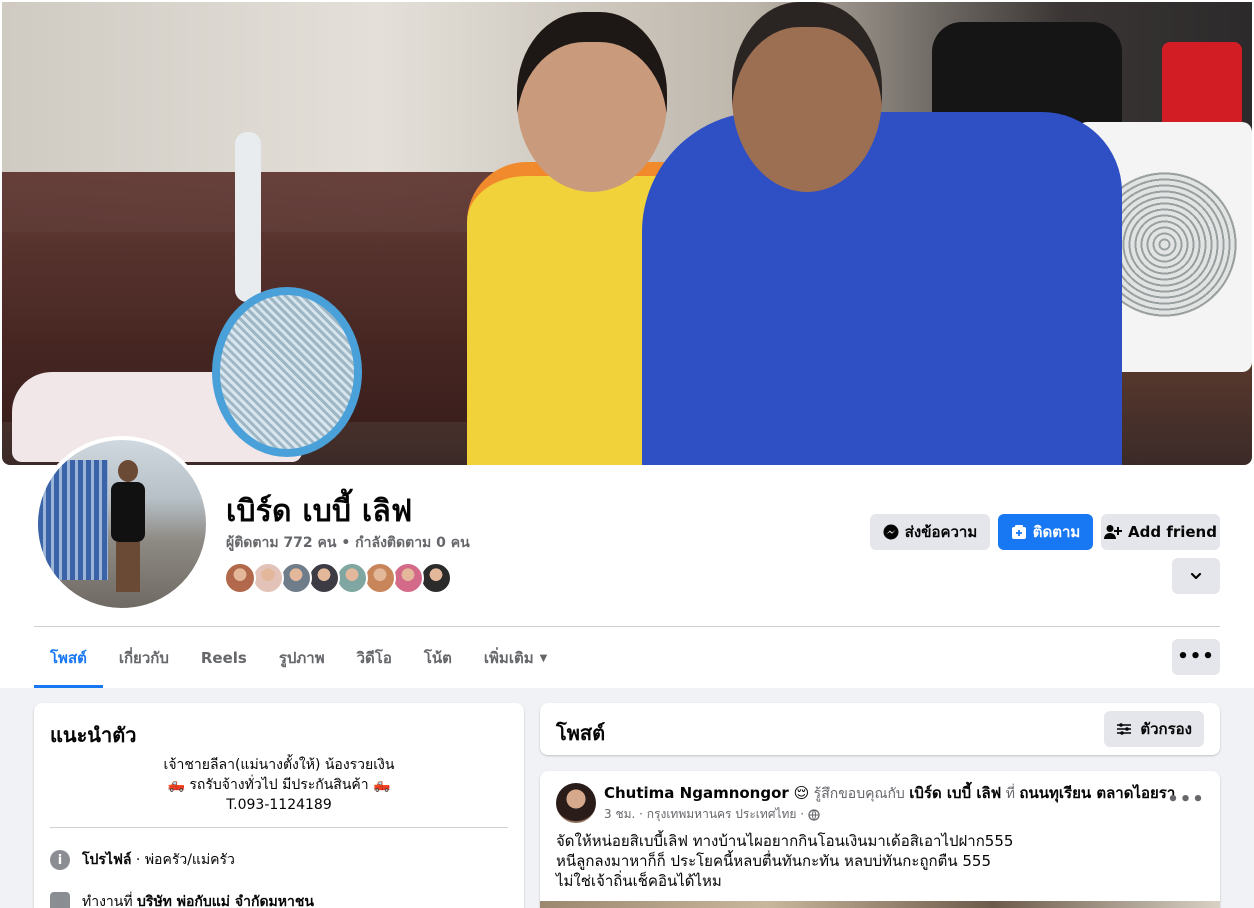  Describe the element at coordinates (581, 733) in the screenshot. I see `posts-title: โพสต์` at that location.